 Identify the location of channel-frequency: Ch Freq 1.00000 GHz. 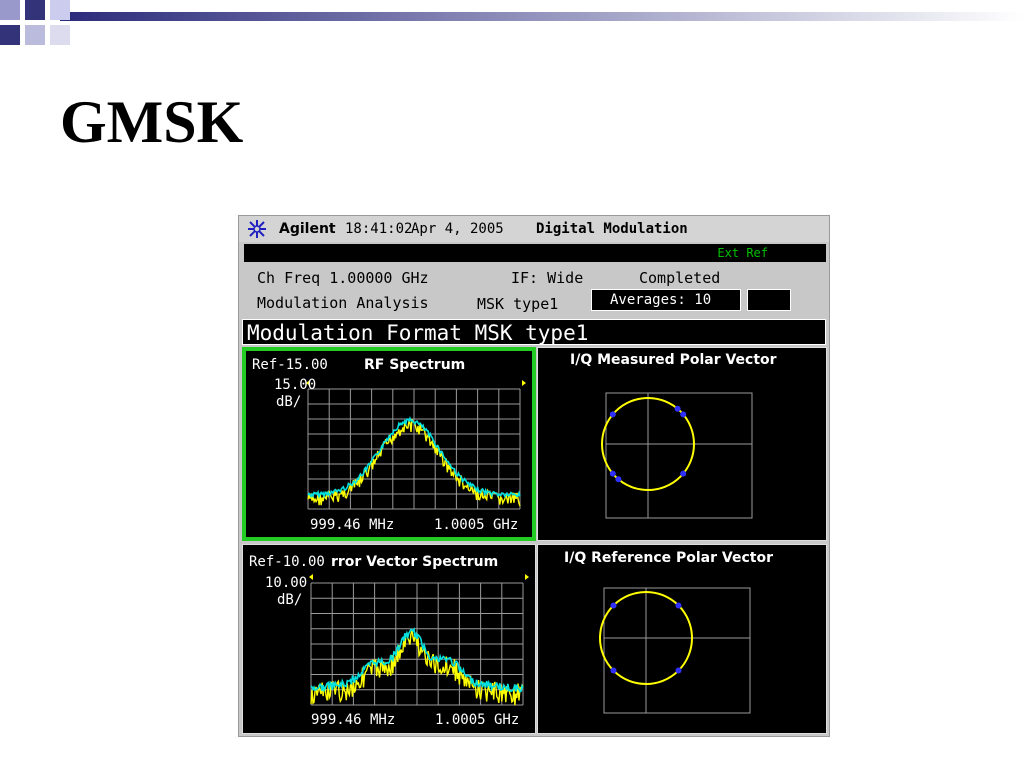
(343, 278).